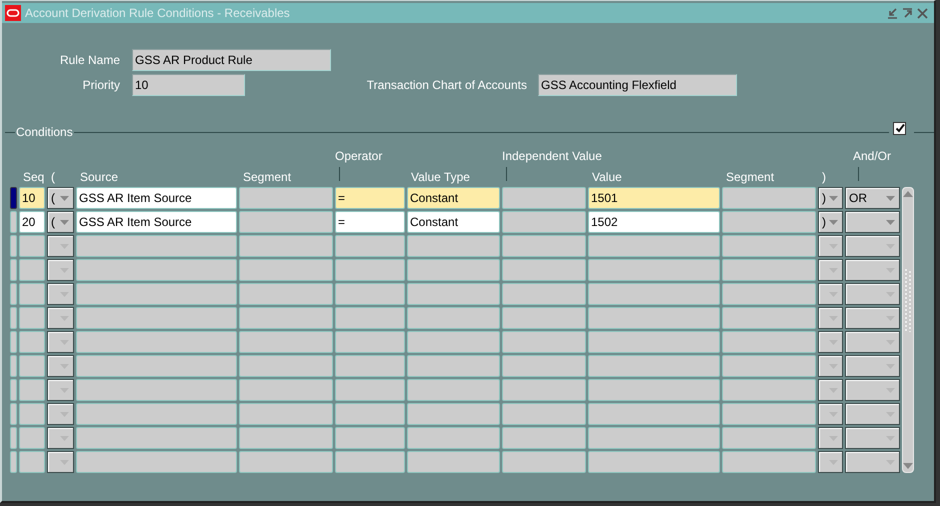 Image resolution: width=940 pixels, height=506 pixels. What do you see at coordinates (637, 85) in the screenshot?
I see `chart-of-accounts-field: GSS Accounting Flexfield` at bounding box center [637, 85].